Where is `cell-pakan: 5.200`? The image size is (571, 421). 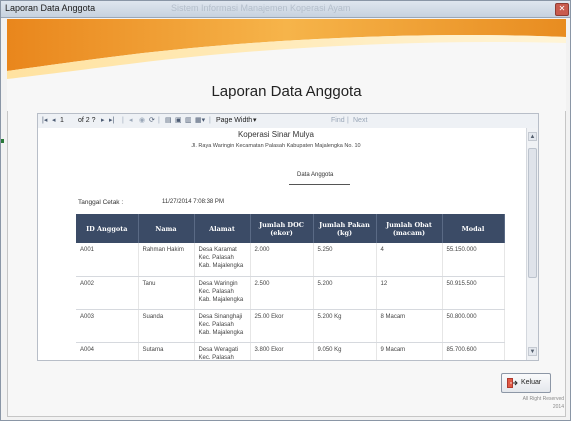 cell-pakan: 5.200 is located at coordinates (345, 293).